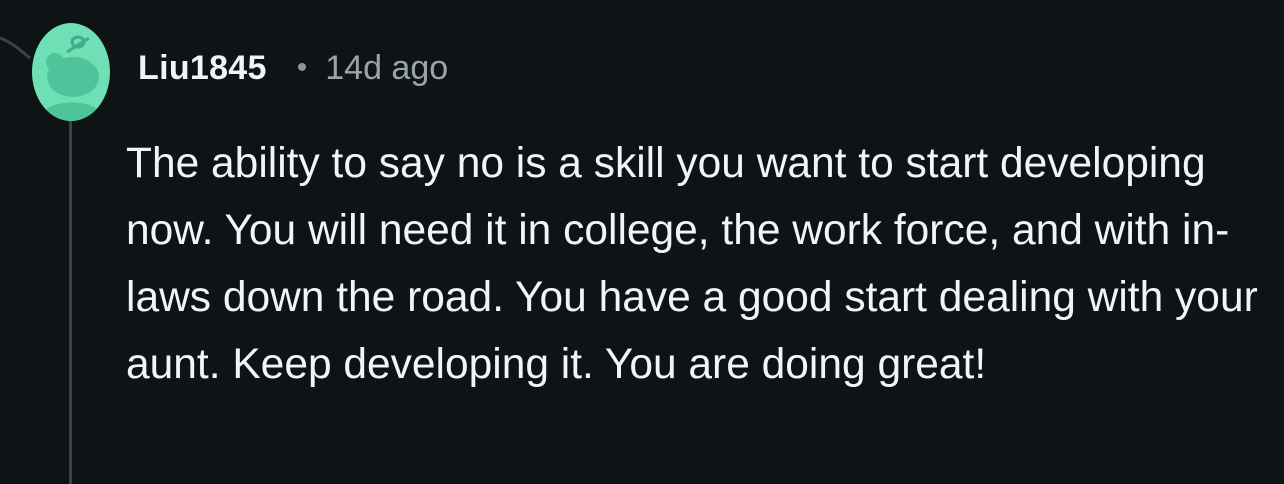 This screenshot has width=1284, height=484. What do you see at coordinates (71, 72) in the screenshot?
I see `avatar` at bounding box center [71, 72].